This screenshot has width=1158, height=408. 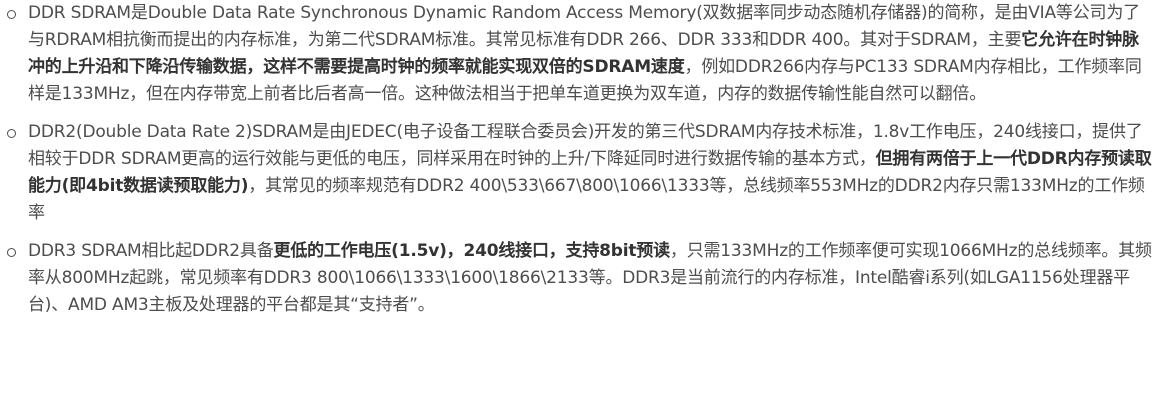 I want to click on bold-highlight-text: 更低的工作电压(1.5v)，240线接口，支持8bit预读, so click(x=472, y=251).